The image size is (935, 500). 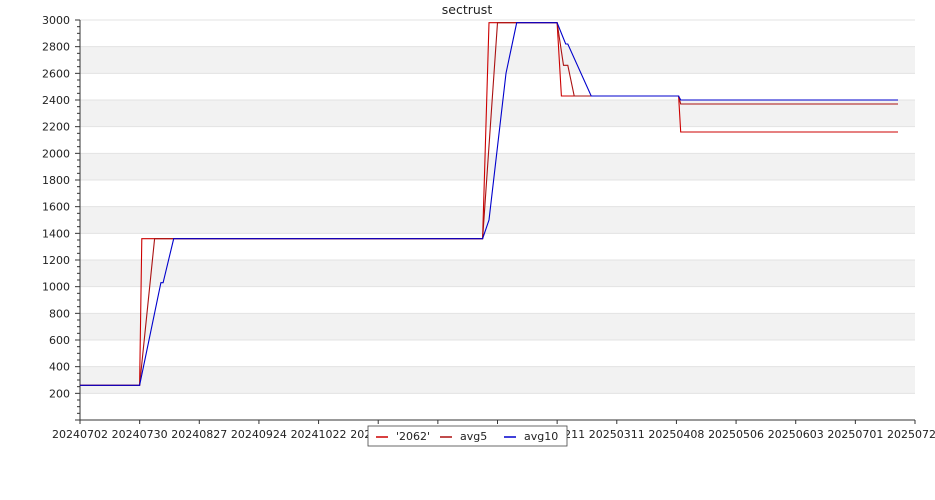 I want to click on y-tick-label: 1200, so click(x=56, y=260).